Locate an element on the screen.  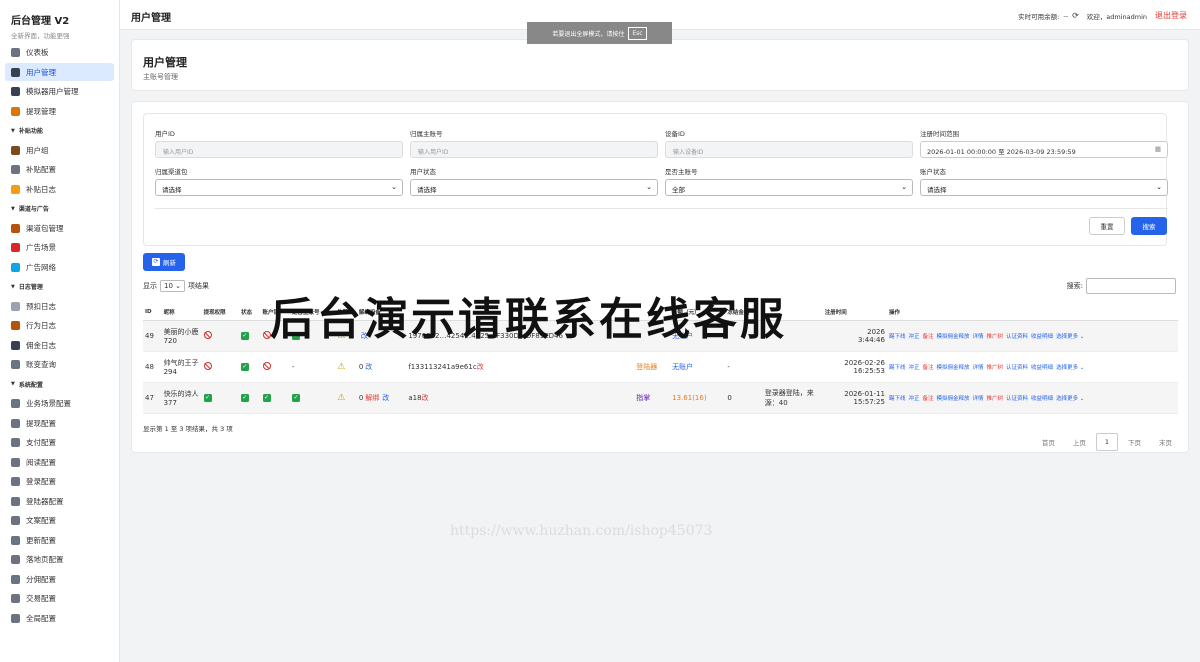
last-page-button: 末页 is located at coordinates (1165, 442).